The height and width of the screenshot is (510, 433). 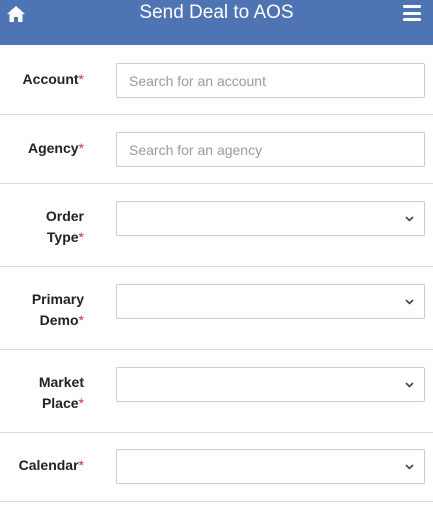 I want to click on agency-row: Agency*, so click(x=216, y=149).